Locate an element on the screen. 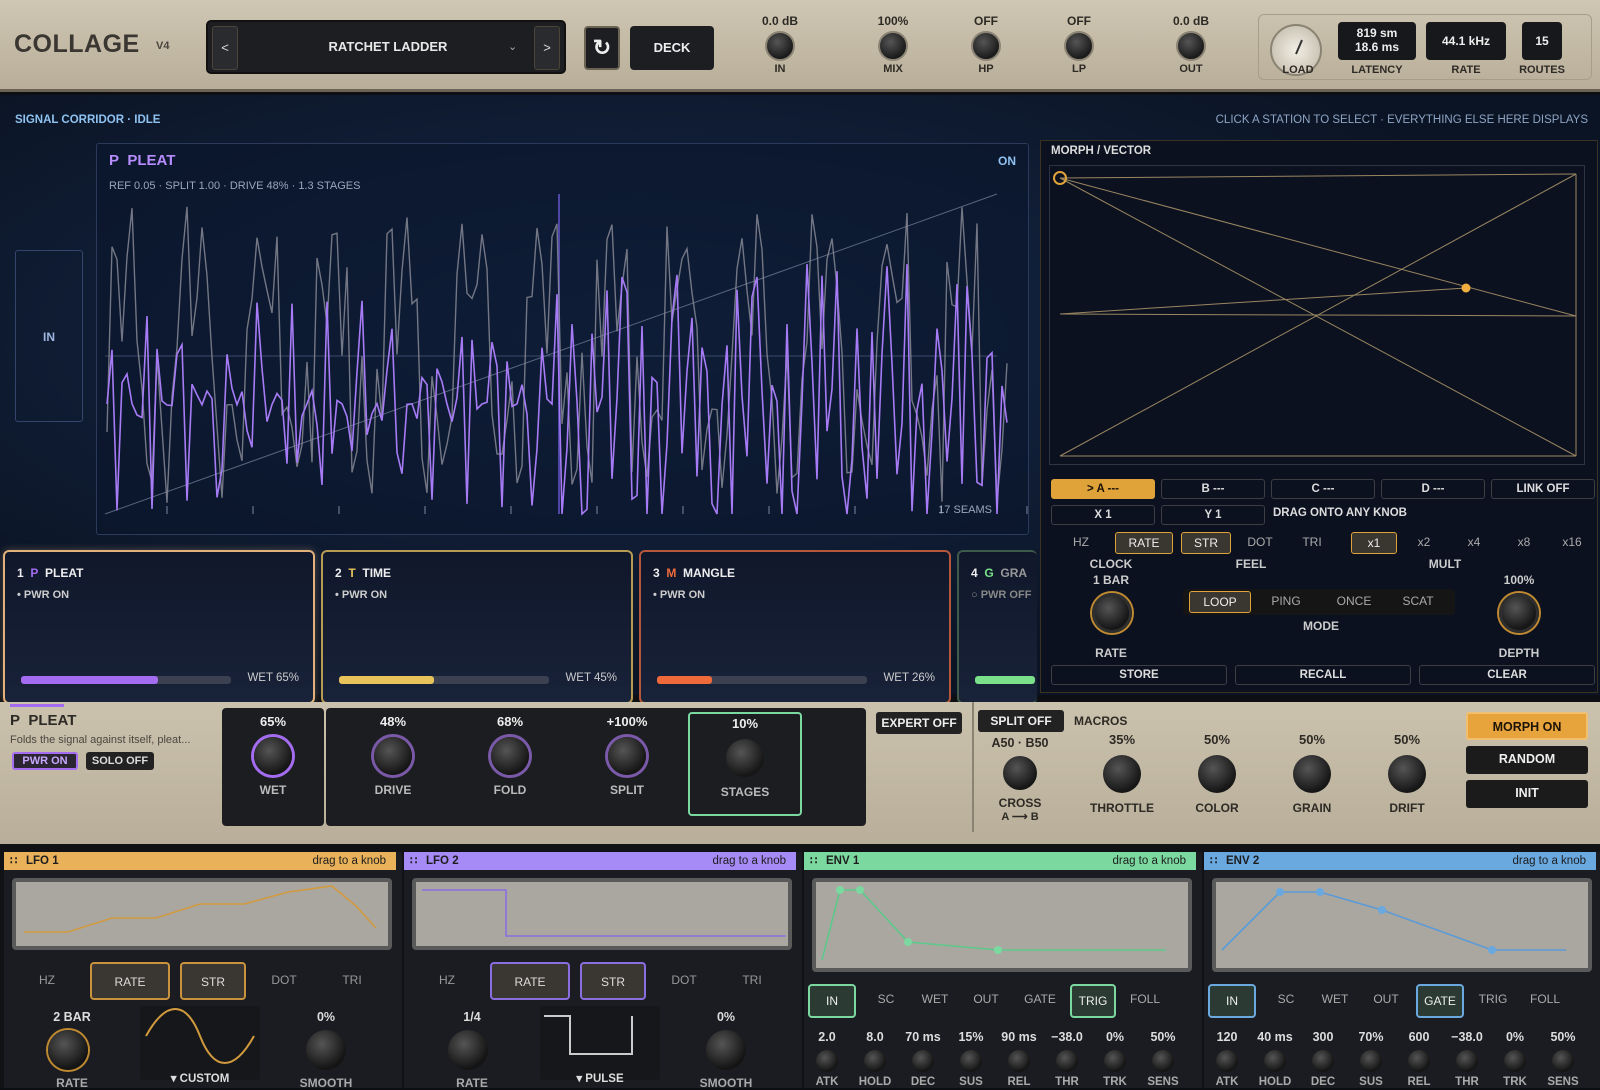  env2-in-toggle: IN is located at coordinates (1232, 1001).